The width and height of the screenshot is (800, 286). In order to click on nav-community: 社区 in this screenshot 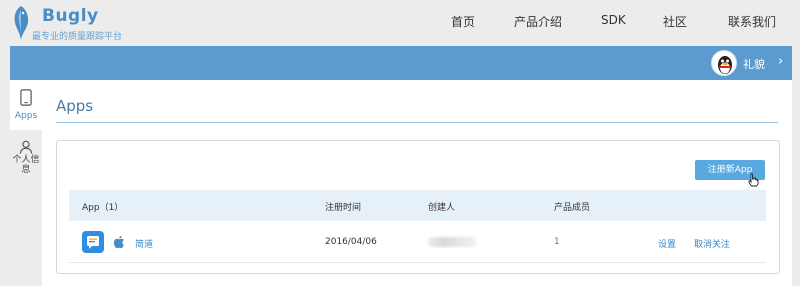, I will do `click(675, 21)`.